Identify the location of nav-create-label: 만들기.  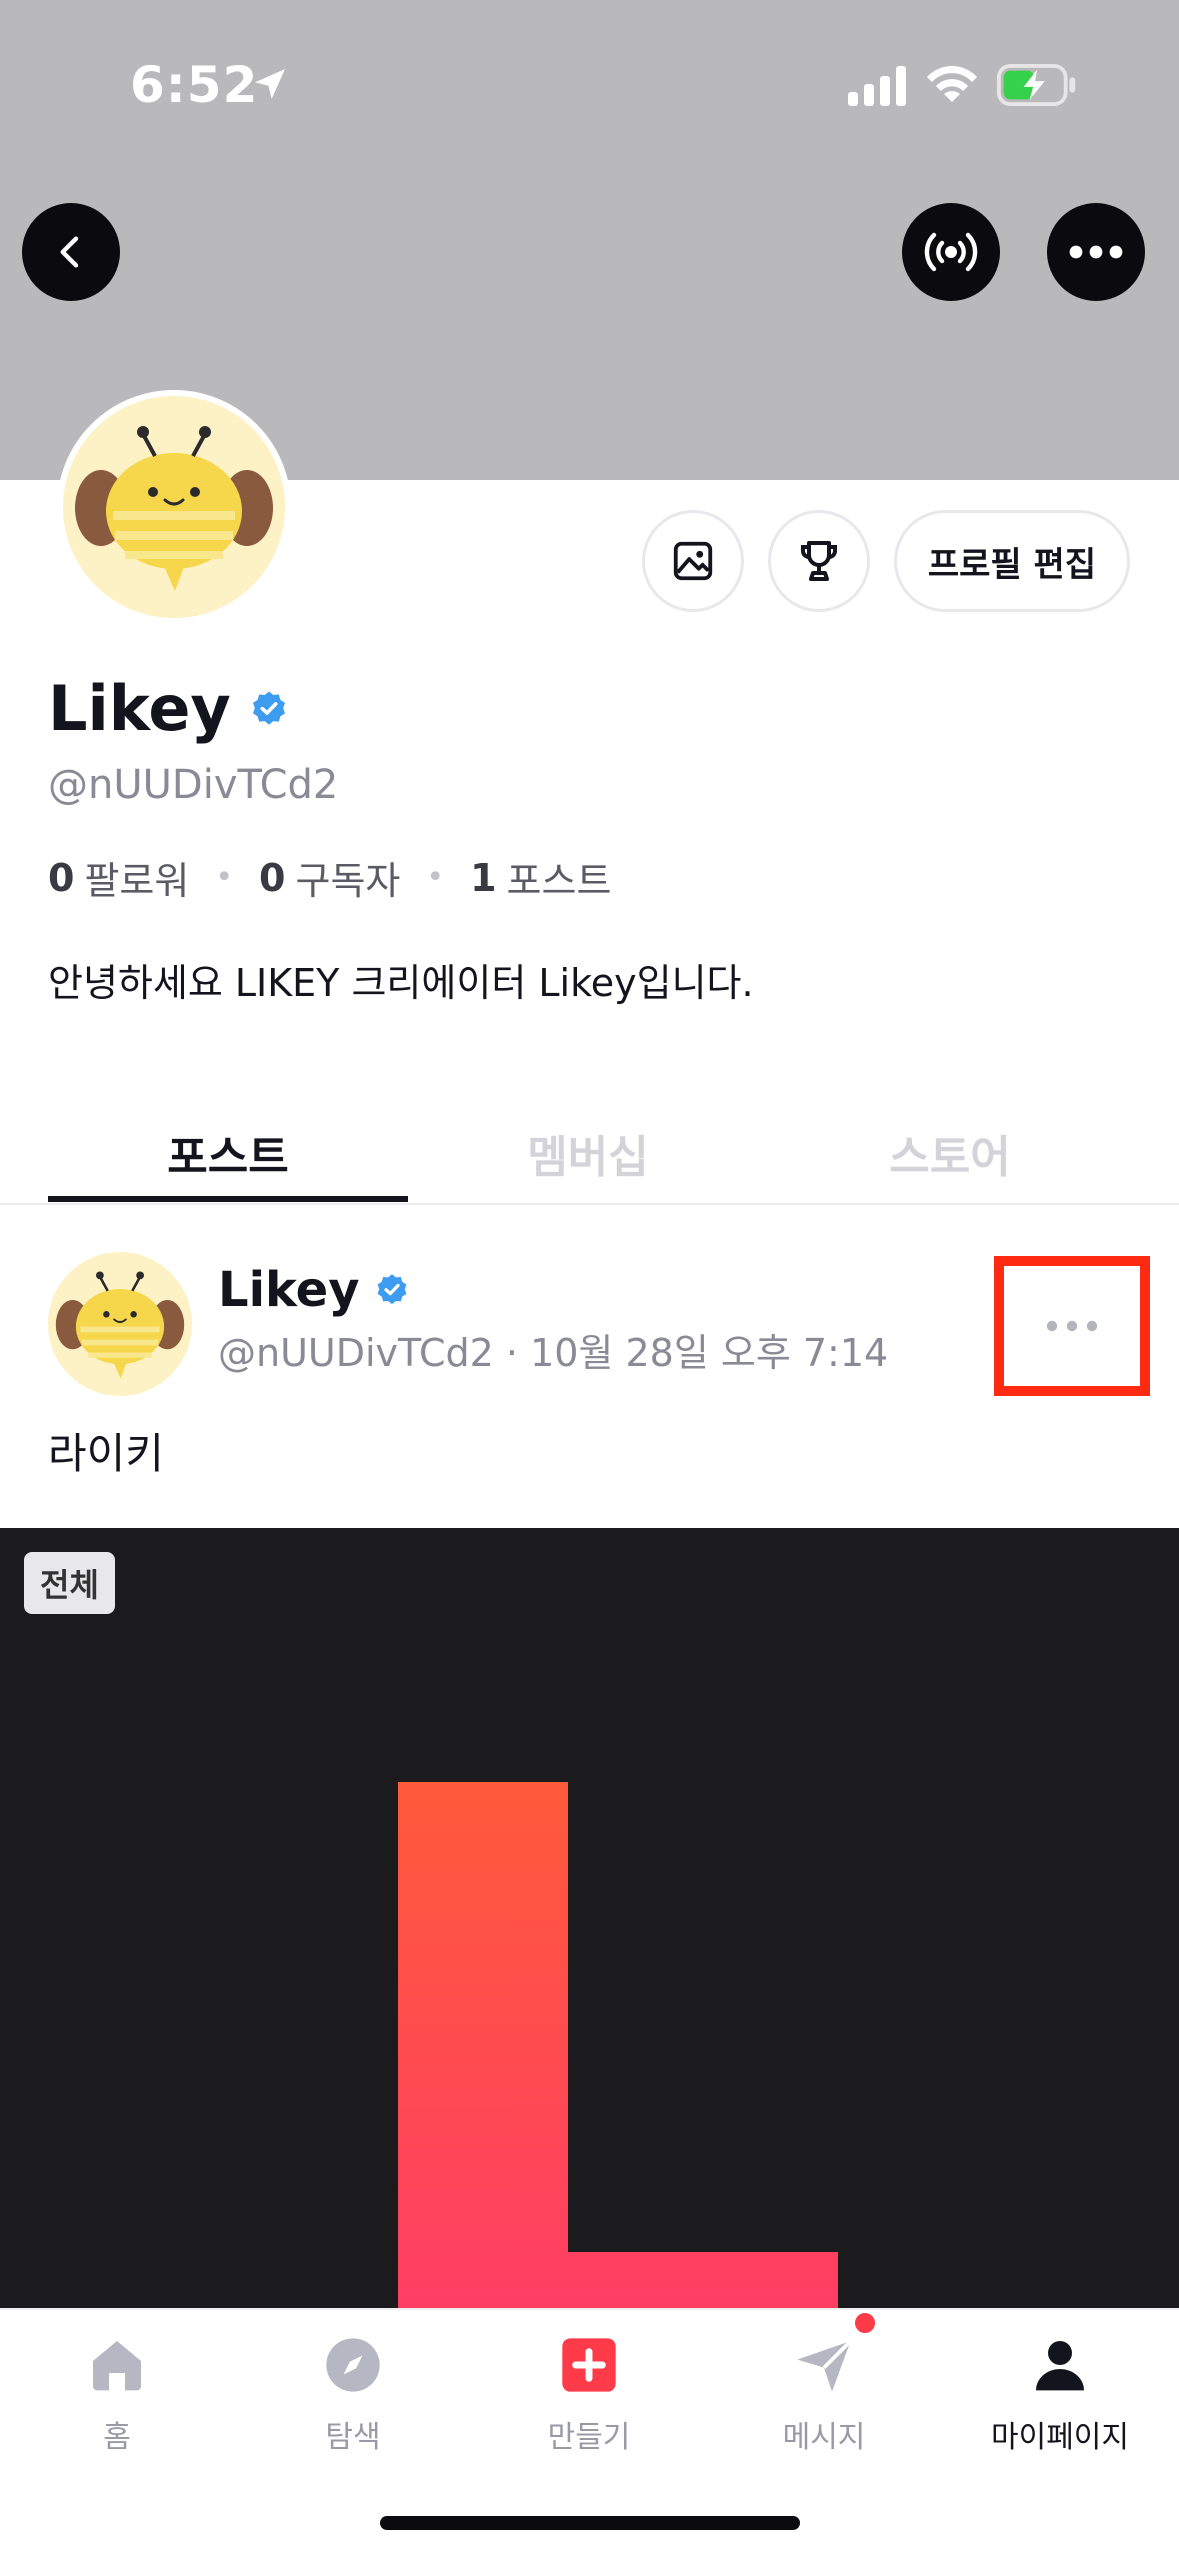
(589, 2437).